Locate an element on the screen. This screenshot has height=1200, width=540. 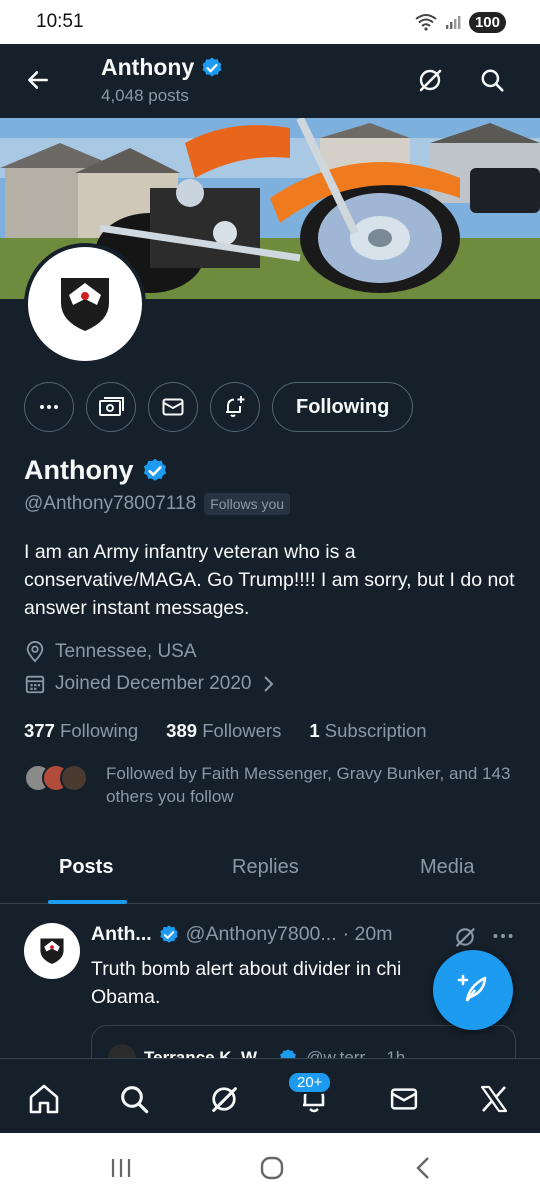
subscription-count: 1 is located at coordinates (314, 730).